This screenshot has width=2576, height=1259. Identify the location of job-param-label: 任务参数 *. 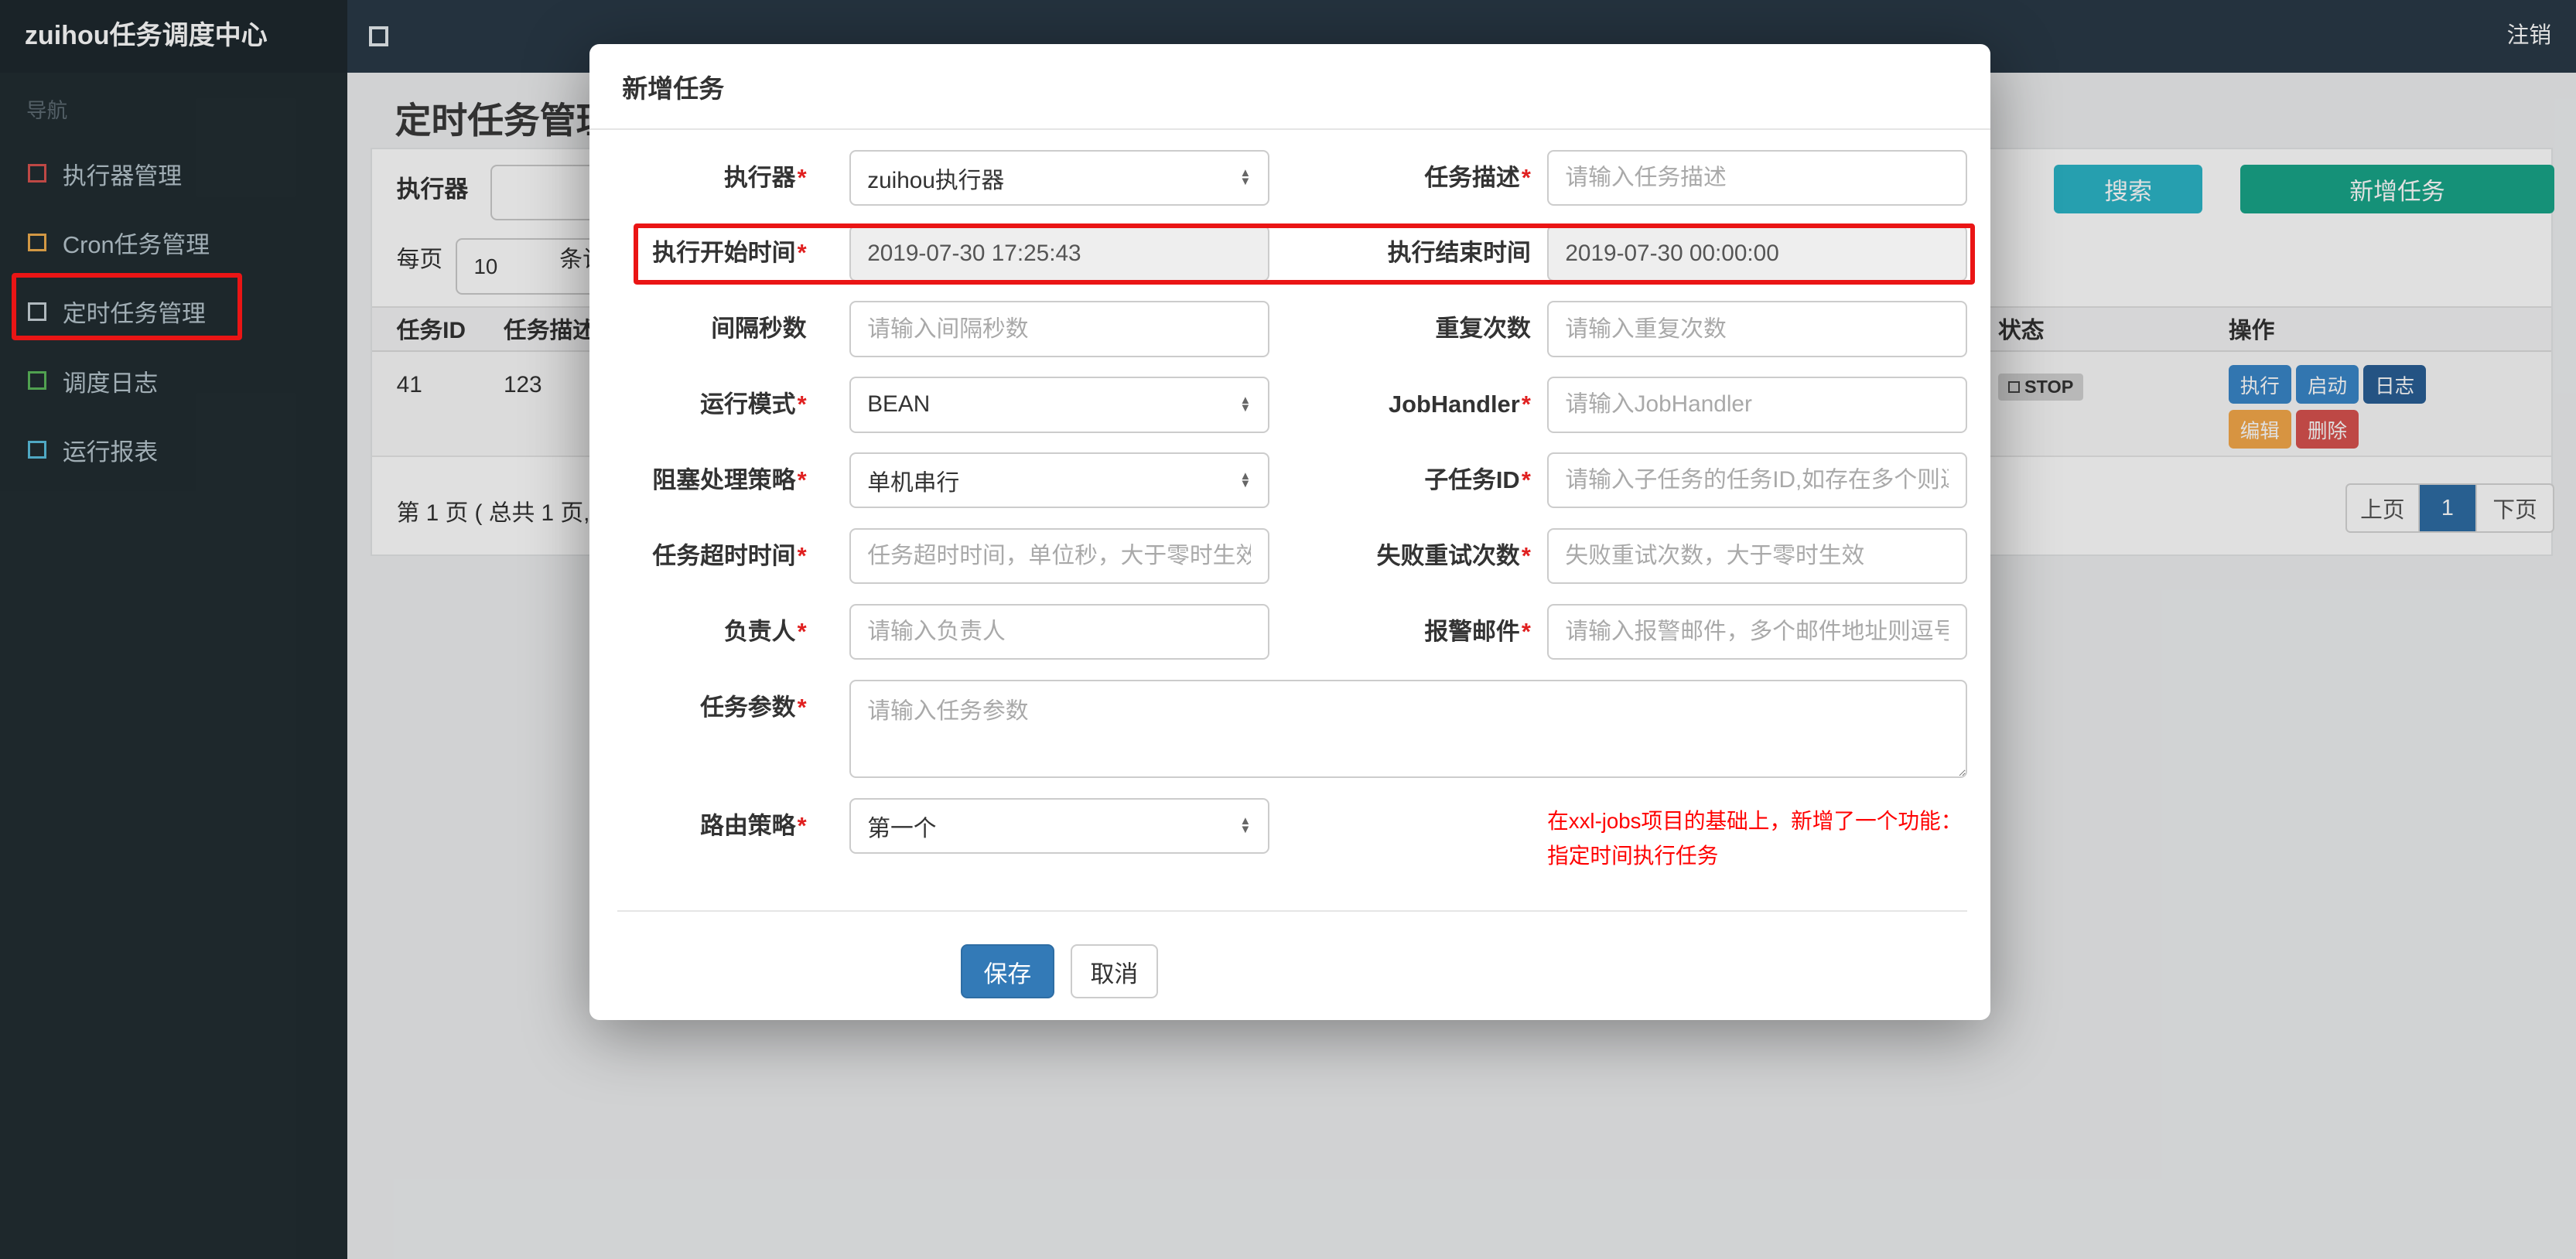
(753, 707).